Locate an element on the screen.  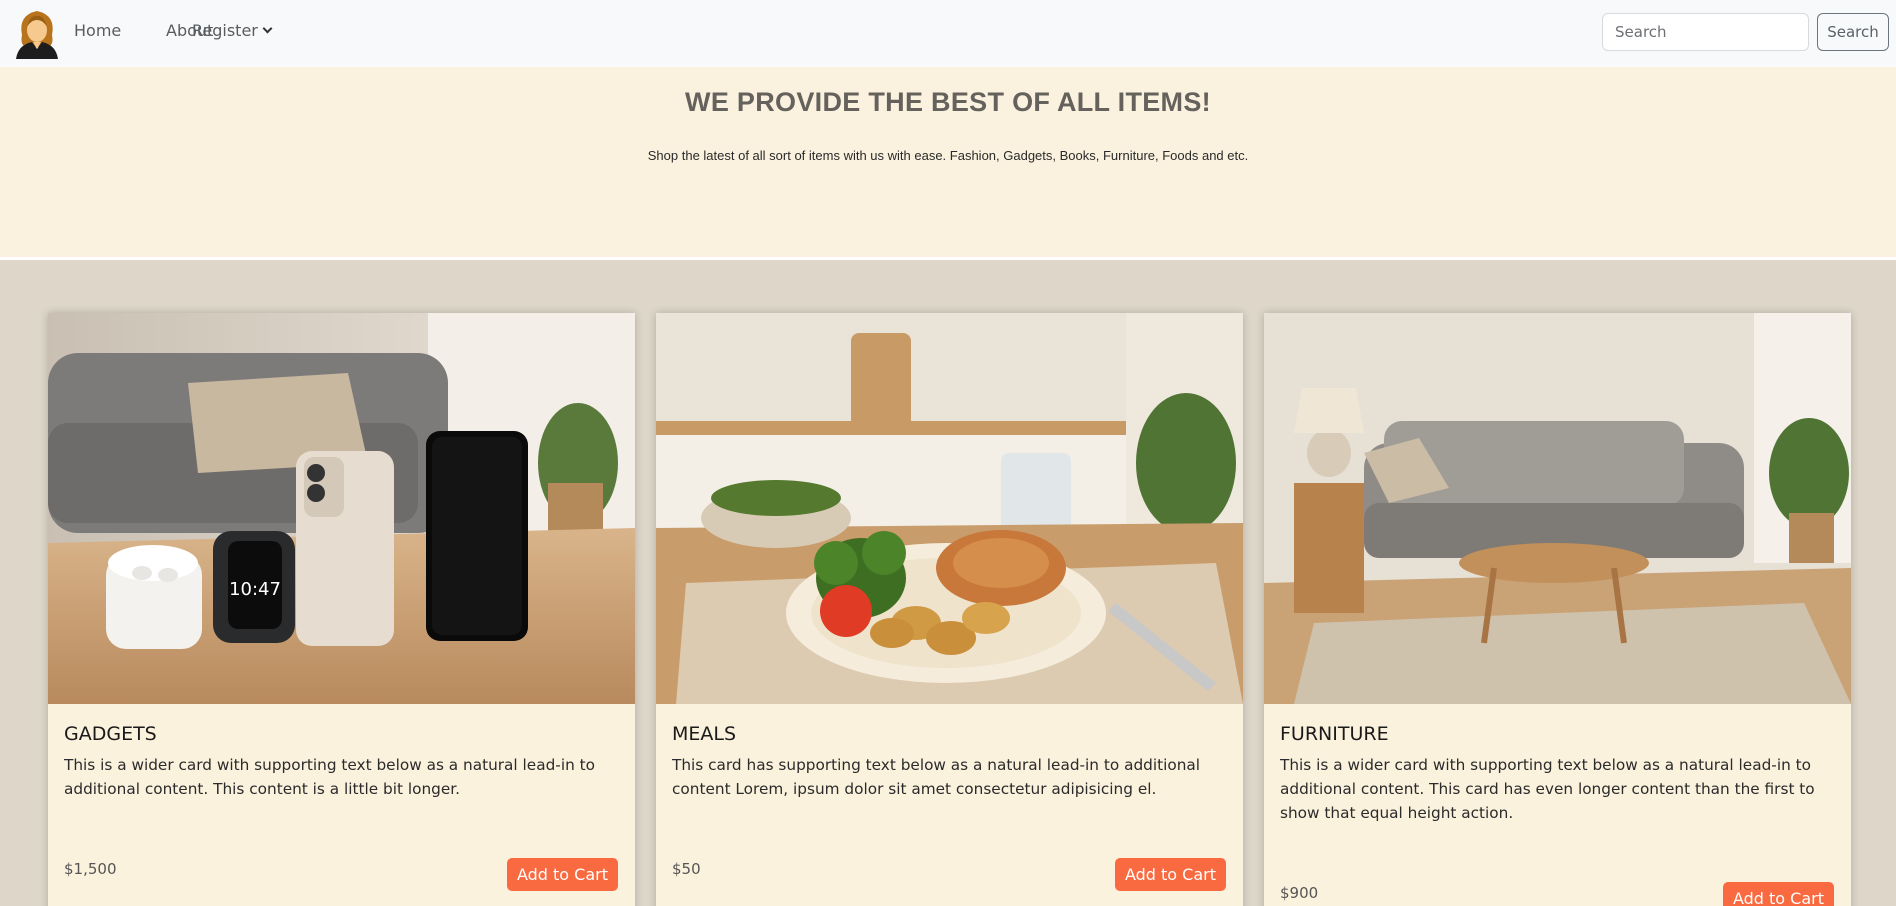
card-title: MEALS is located at coordinates (704, 734).